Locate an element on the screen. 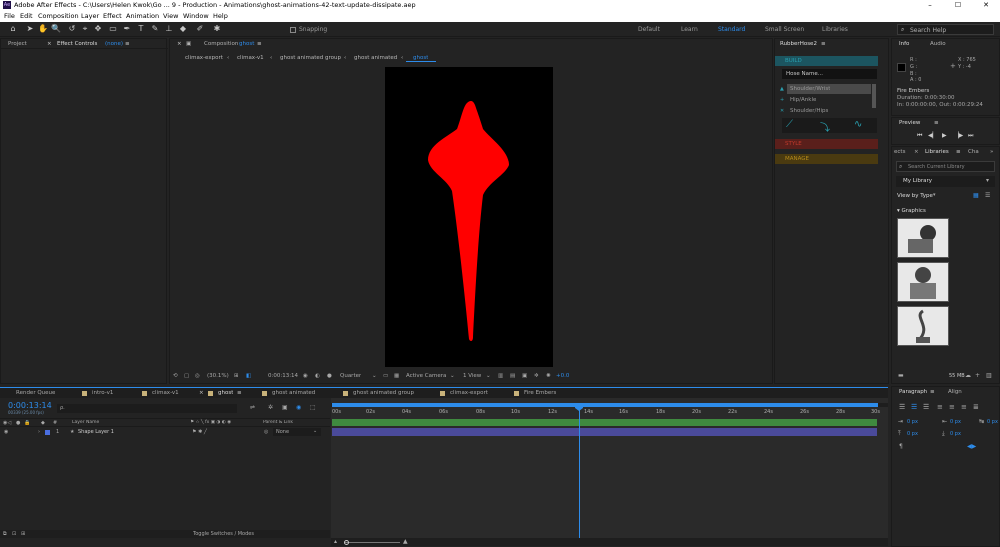  transparency-grid-icon: ▦ is located at coordinates (396, 376).